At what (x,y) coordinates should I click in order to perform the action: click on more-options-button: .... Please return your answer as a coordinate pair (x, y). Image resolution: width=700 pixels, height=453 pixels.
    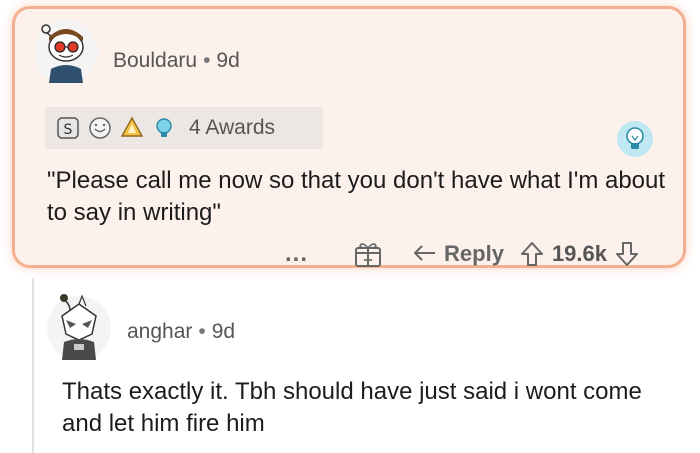
    Looking at the image, I should click on (296, 254).